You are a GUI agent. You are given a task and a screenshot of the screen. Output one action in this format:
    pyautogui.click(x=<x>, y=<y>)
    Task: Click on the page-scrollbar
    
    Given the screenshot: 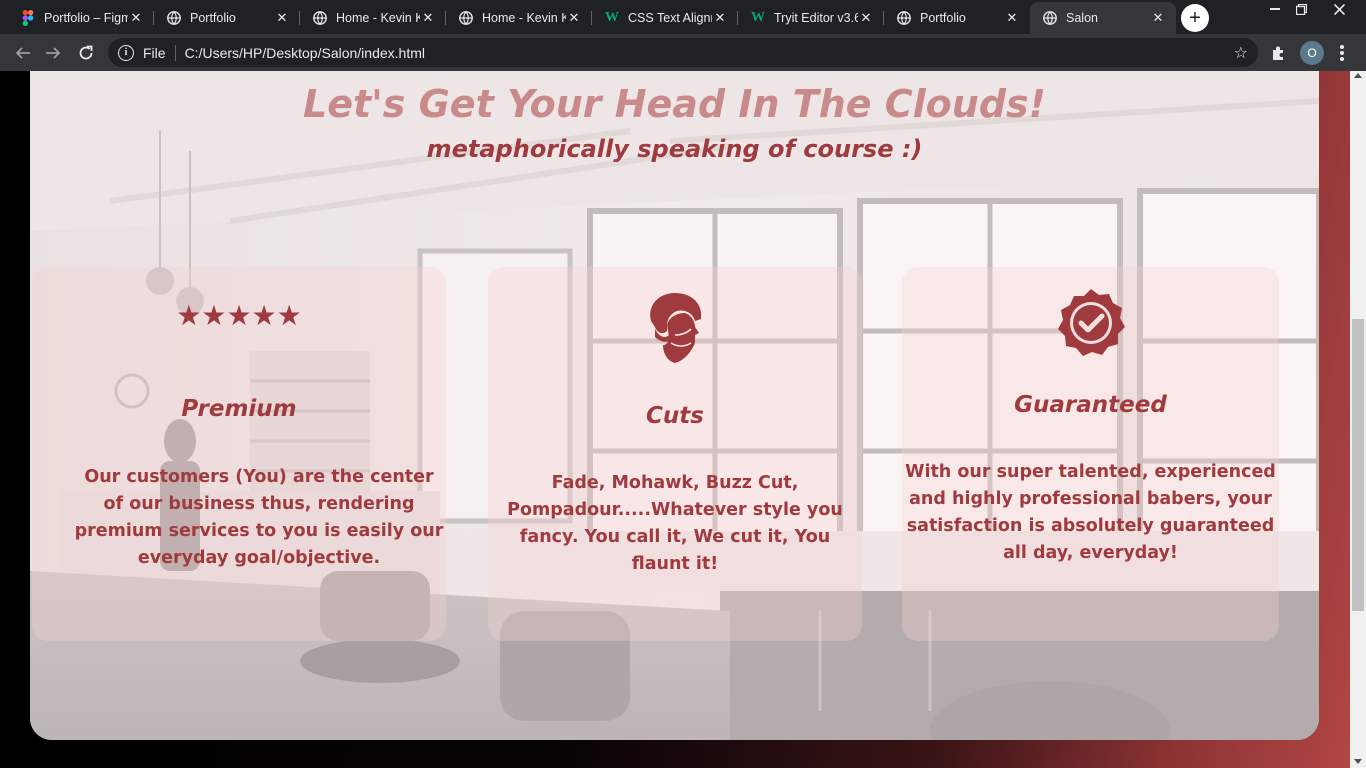 What is the action you would take?
    pyautogui.click(x=1358, y=419)
    